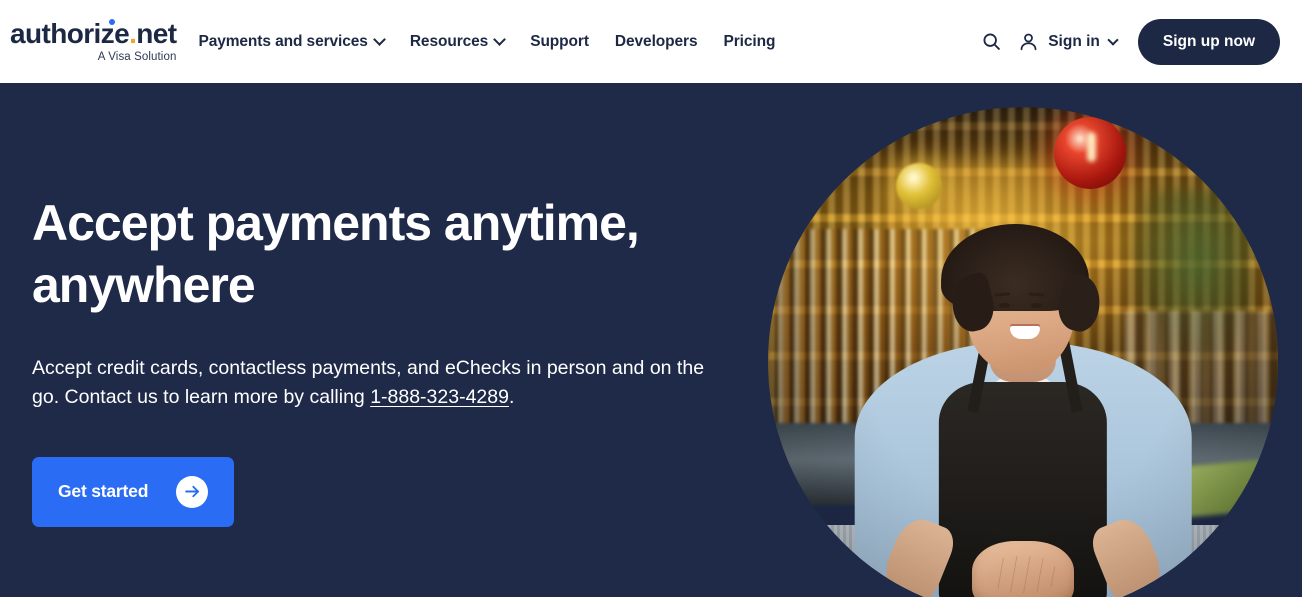 The height and width of the screenshot is (597, 1302). What do you see at coordinates (283, 41) in the screenshot?
I see `nav-label: Payments and services` at bounding box center [283, 41].